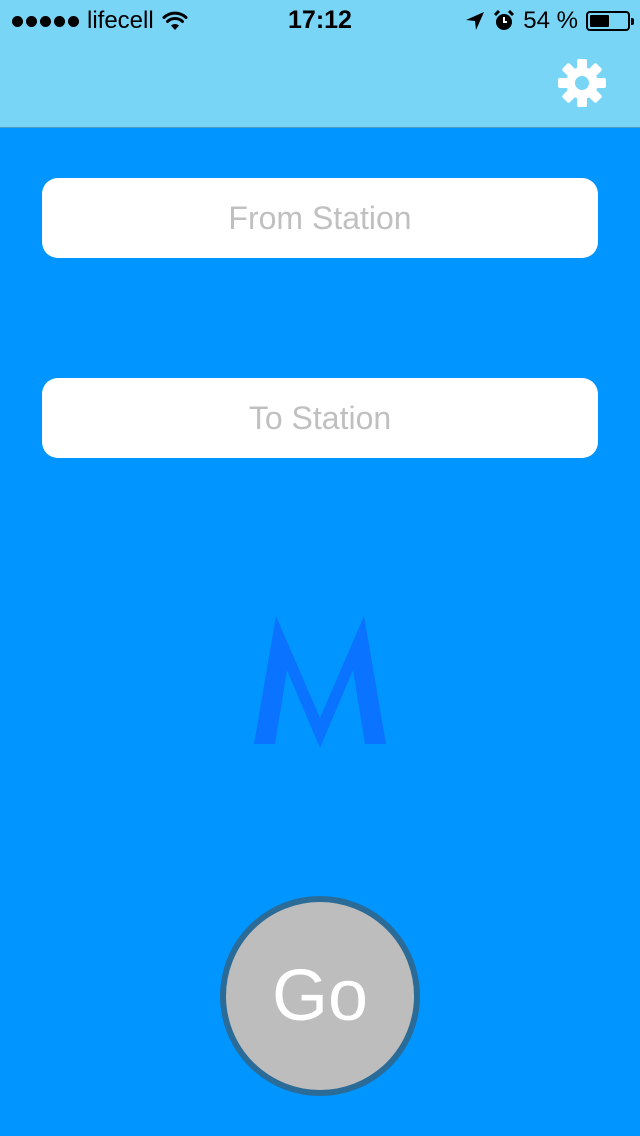 This screenshot has height=1136, width=640. I want to click on alarm-clock-icon, so click(504, 20).